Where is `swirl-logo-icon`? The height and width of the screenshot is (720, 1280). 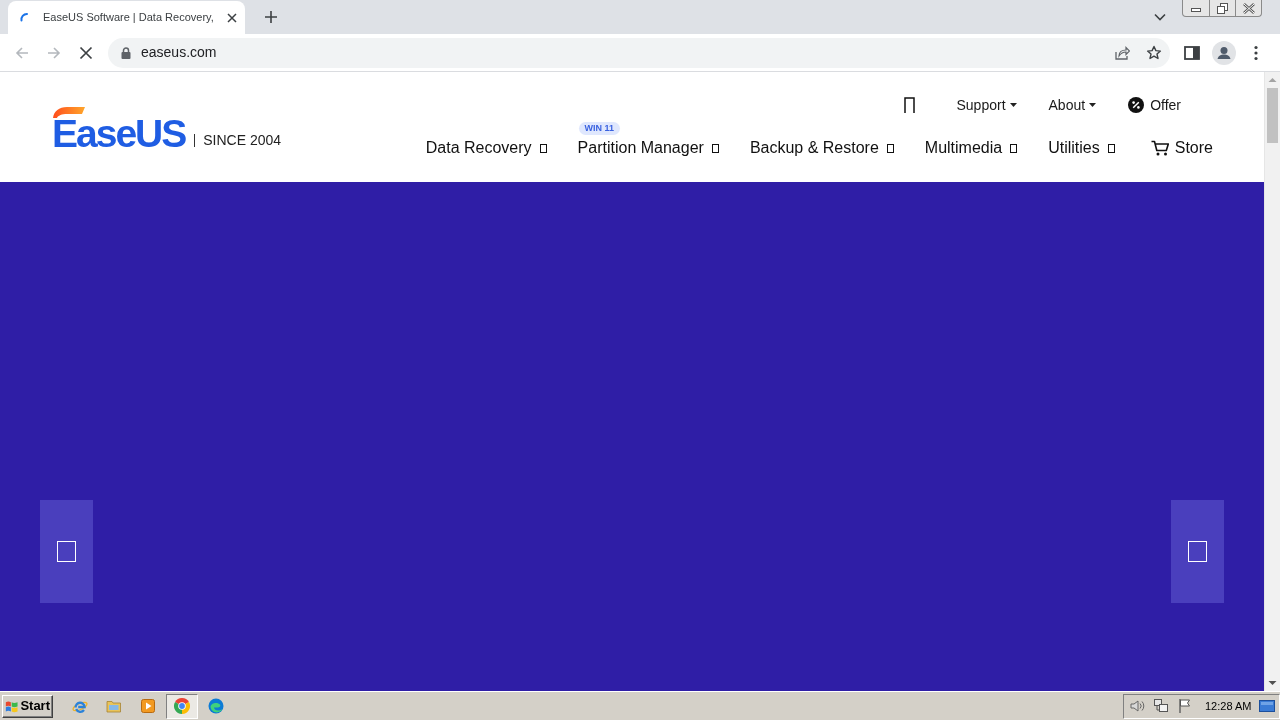
swirl-logo-icon is located at coordinates (216, 706).